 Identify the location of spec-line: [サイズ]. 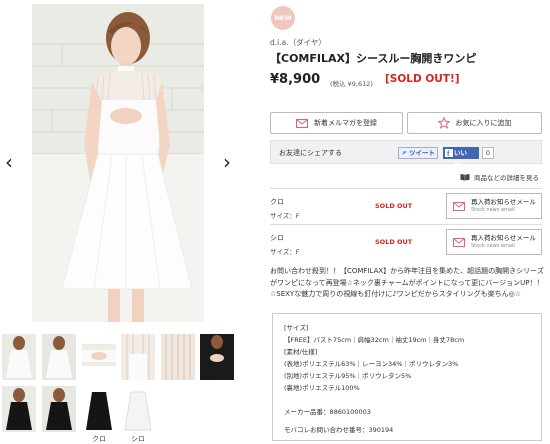
(296, 328).